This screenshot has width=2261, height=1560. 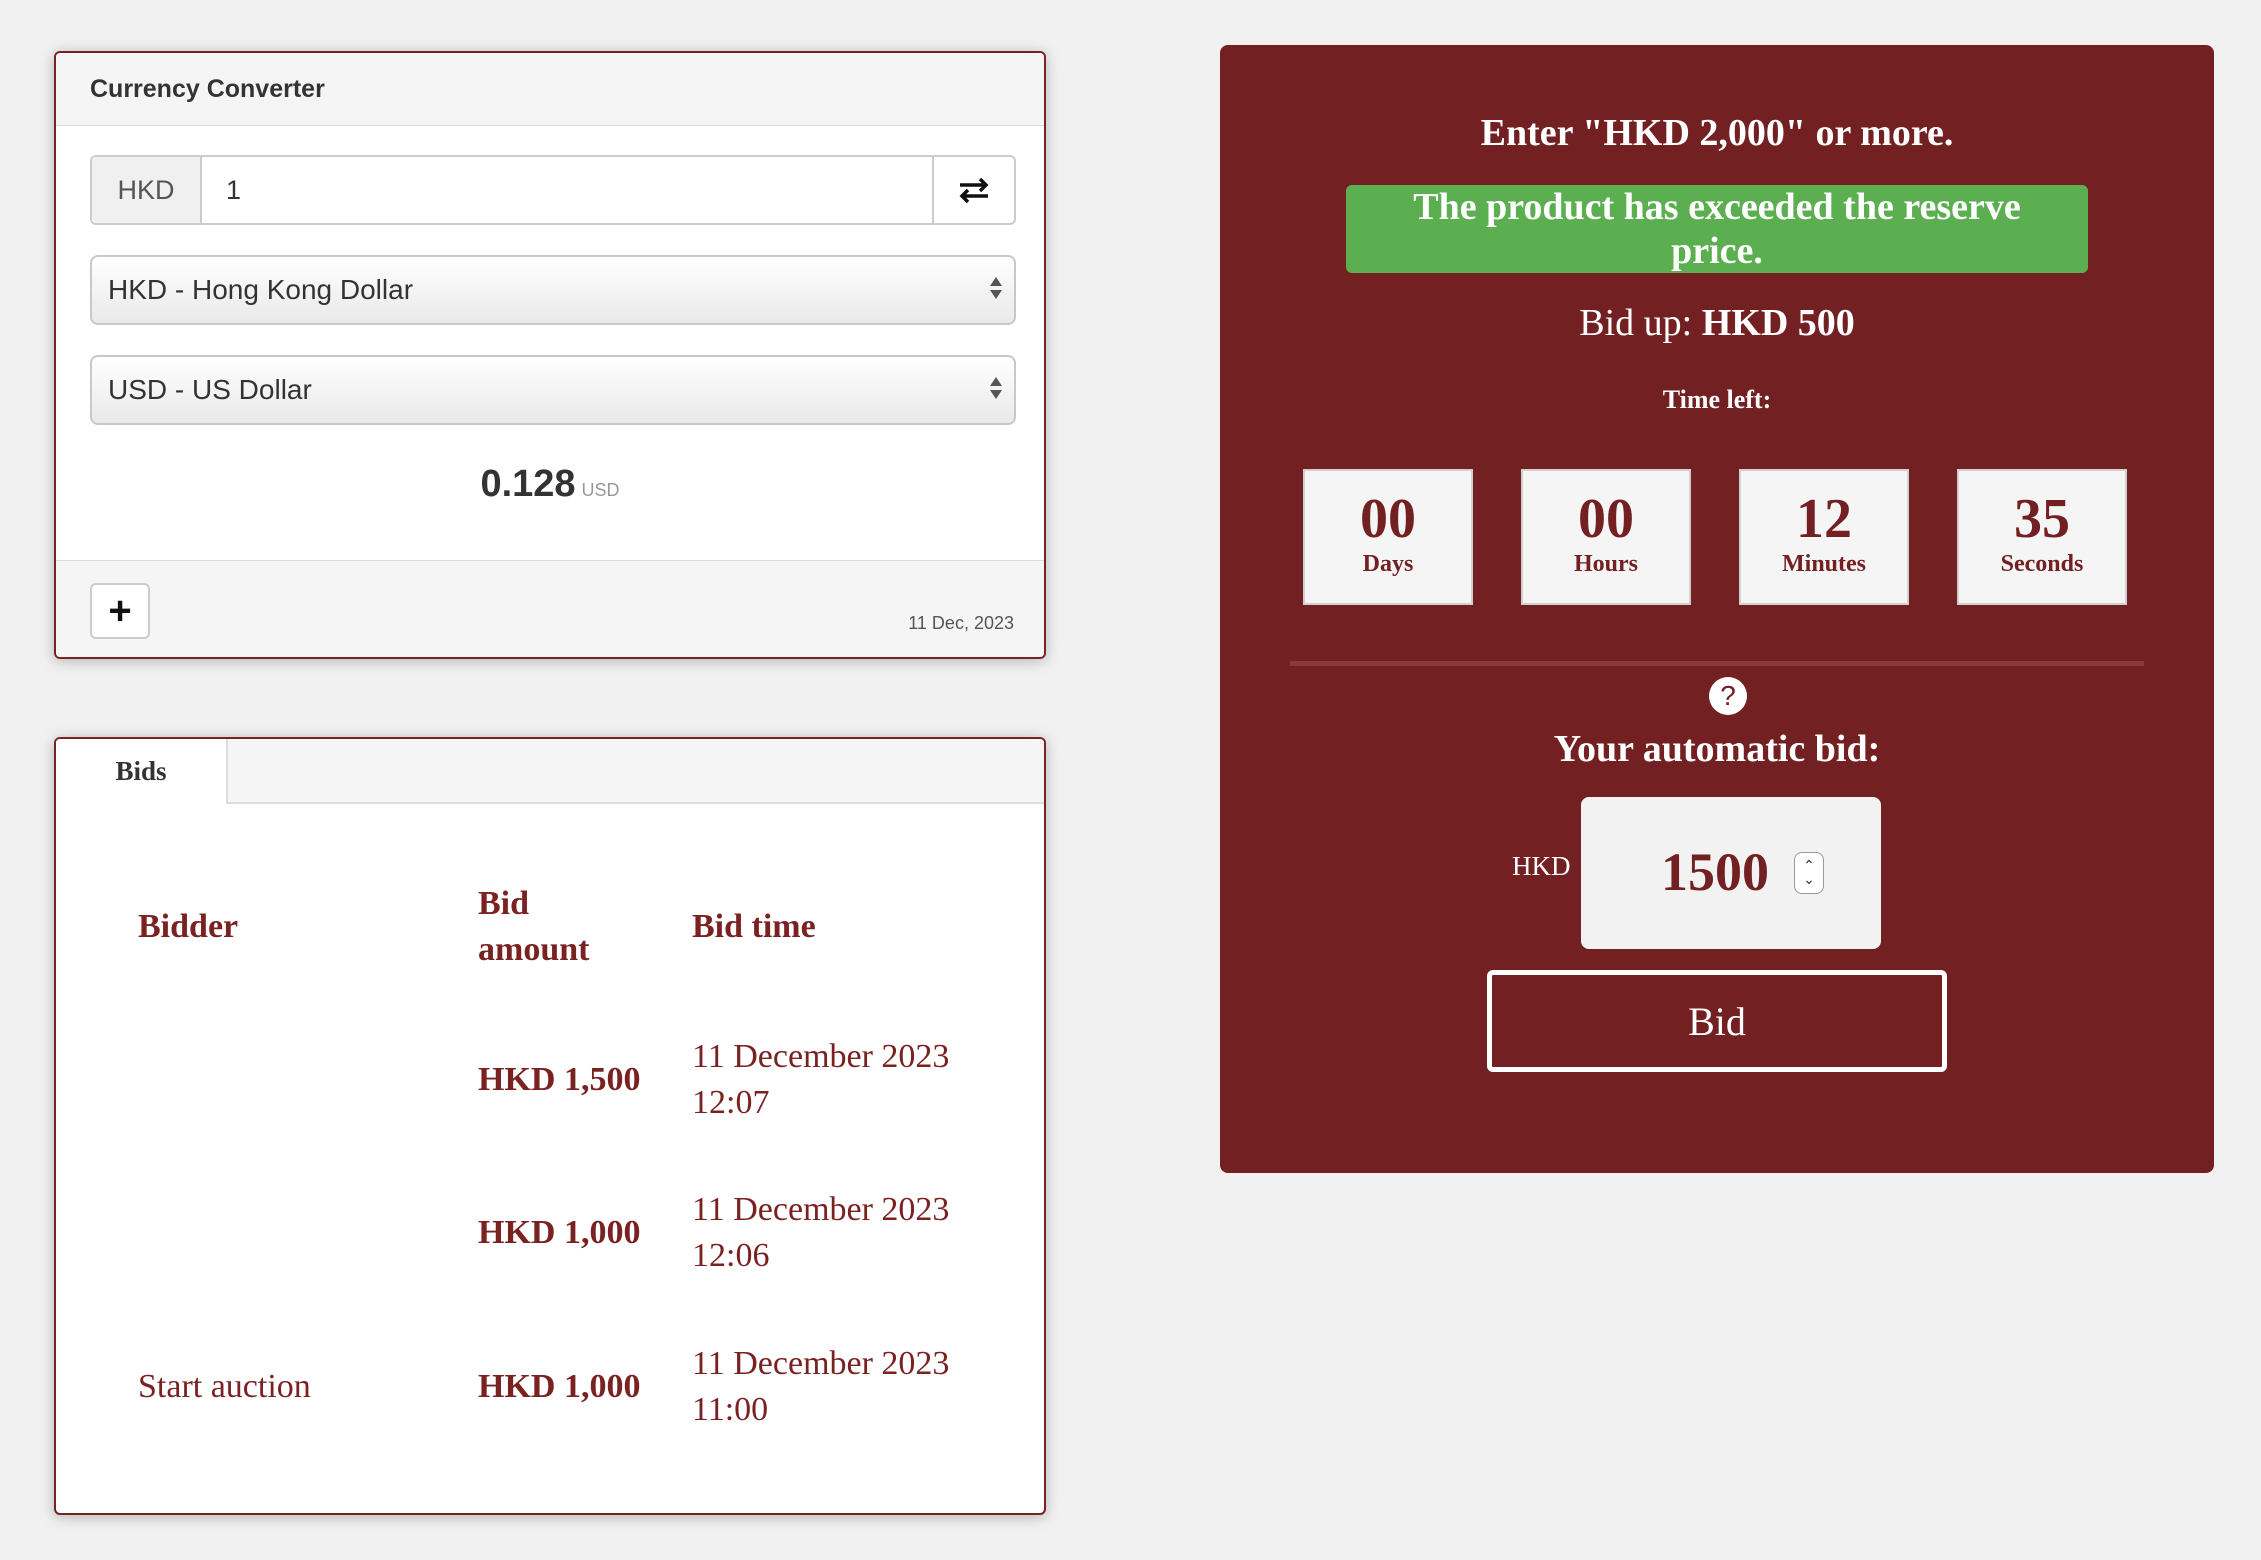 I want to click on header-bidder: Bidder, so click(x=188, y=926).